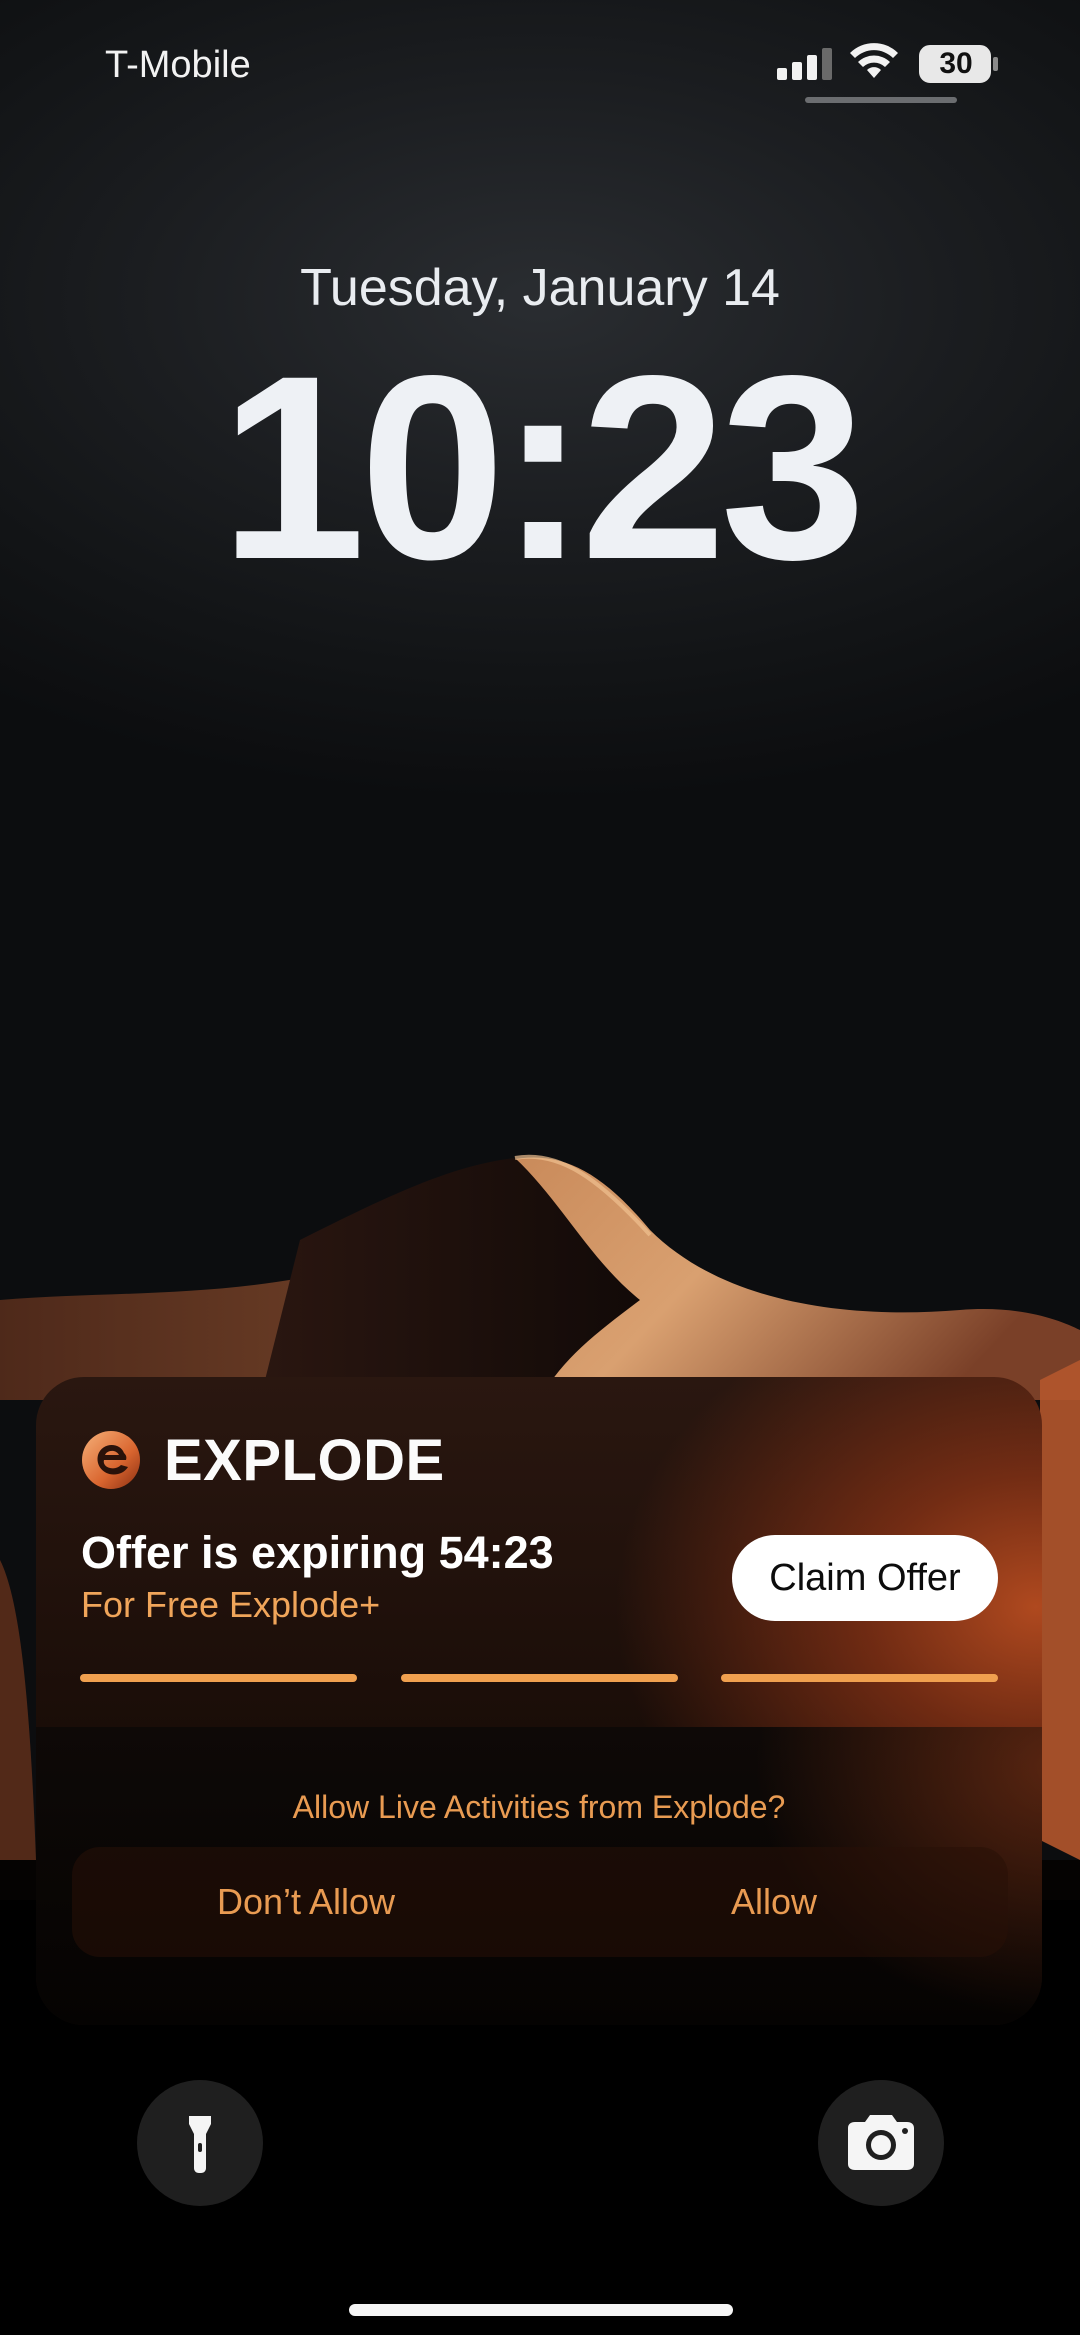 The image size is (1080, 2335). I want to click on battery-percentage: 30, so click(956, 63).